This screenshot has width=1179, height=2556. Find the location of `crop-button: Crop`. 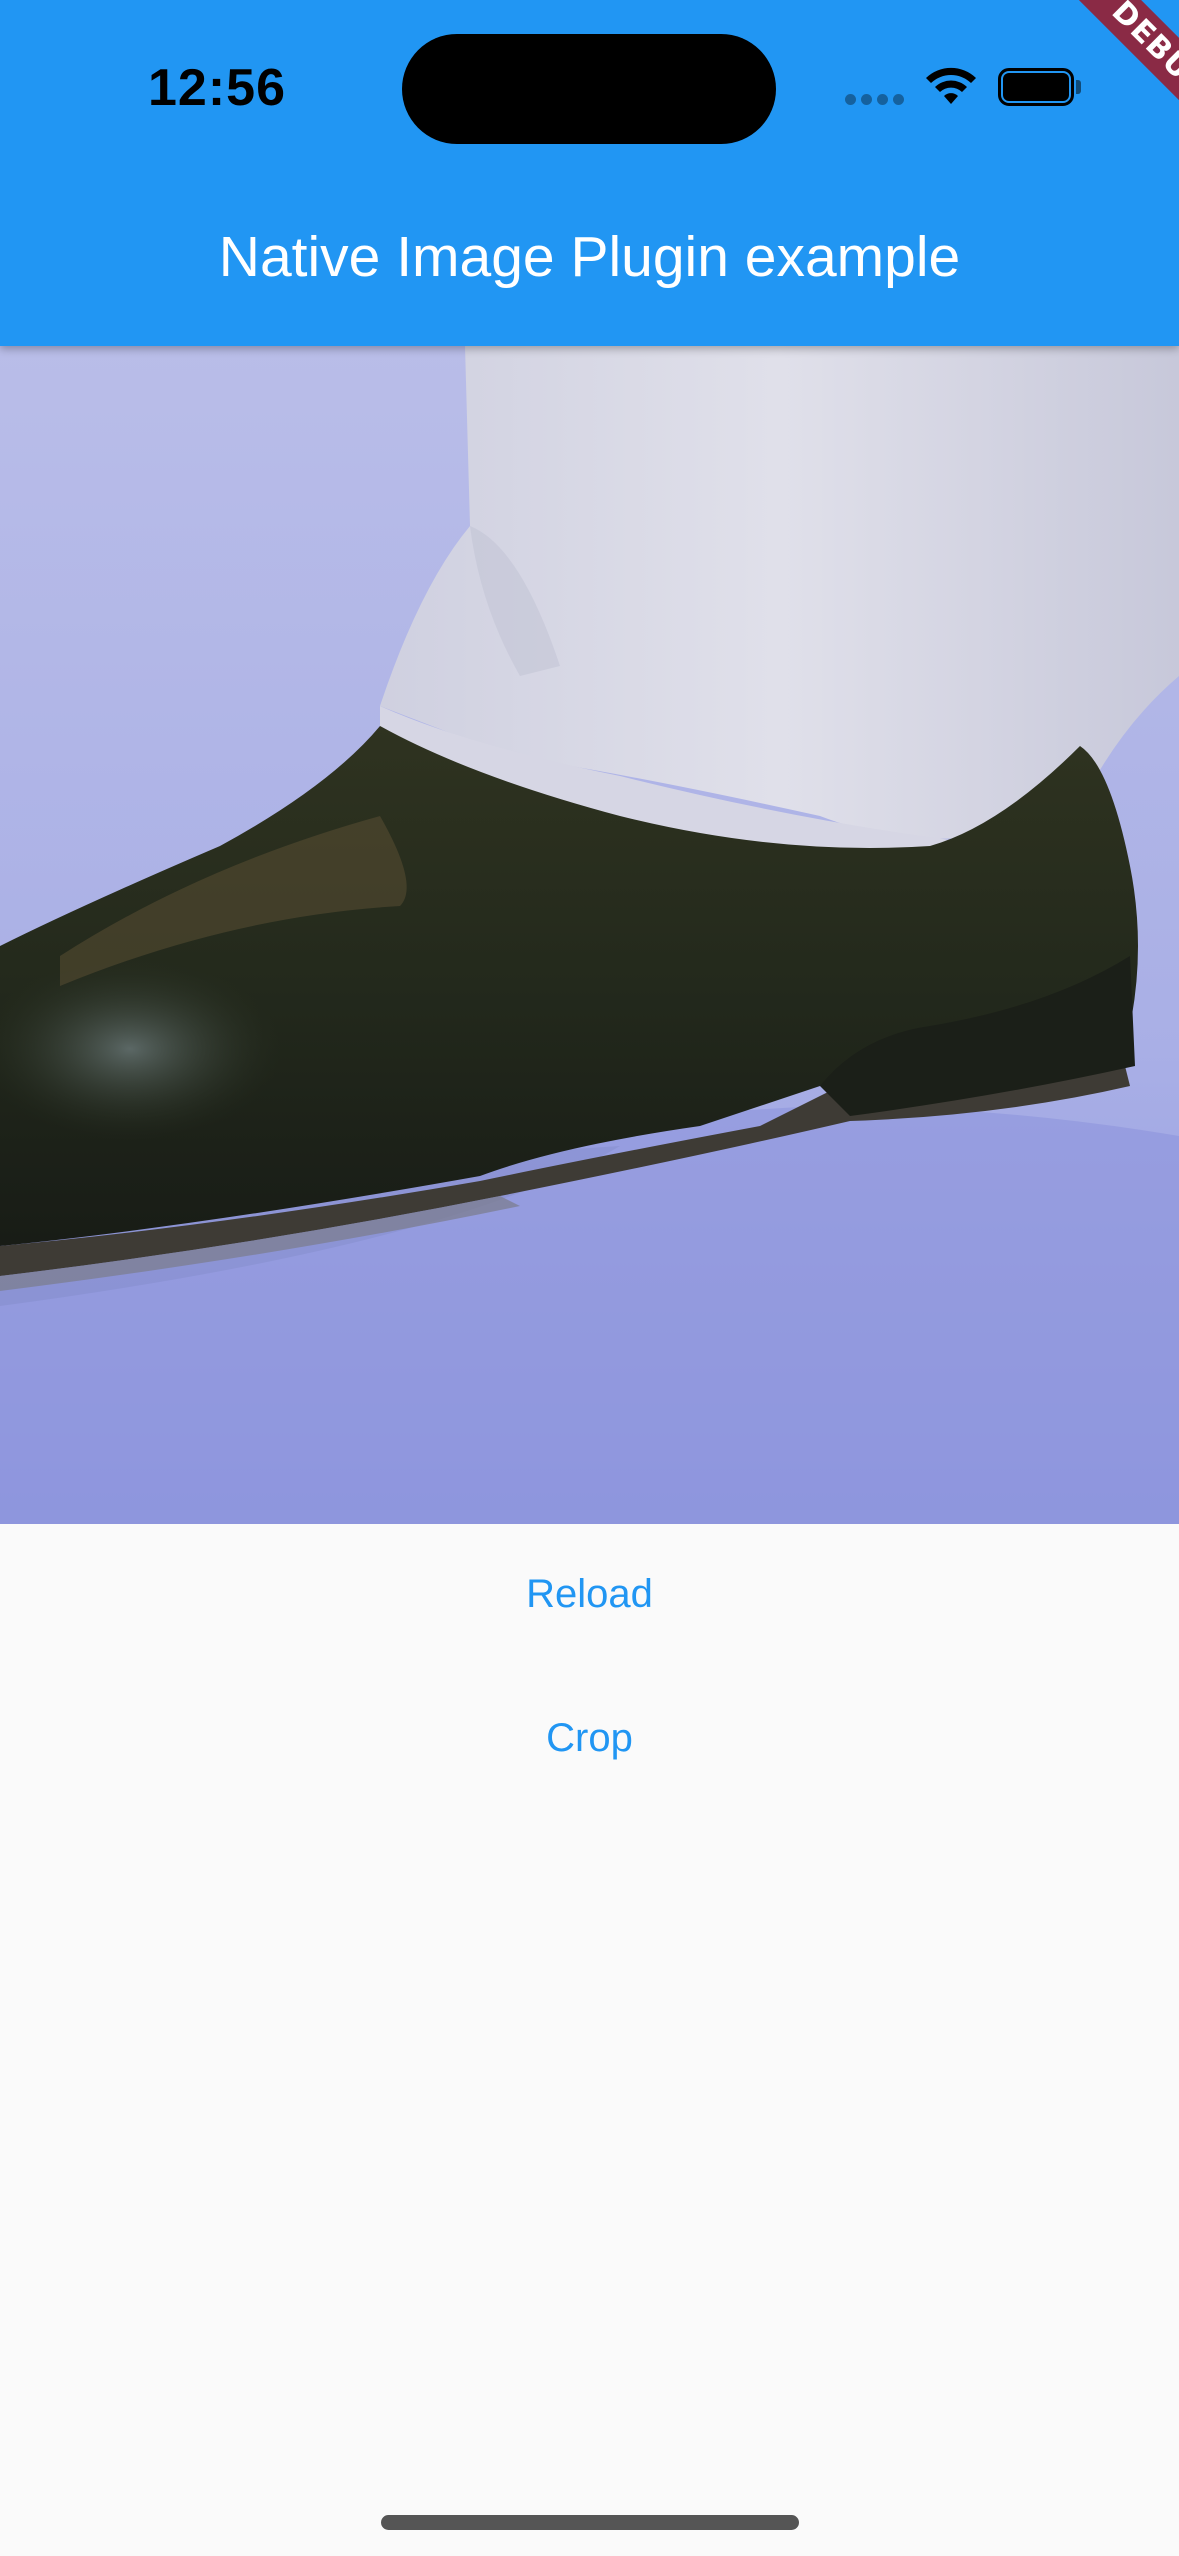

crop-button: Crop is located at coordinates (589, 1738).